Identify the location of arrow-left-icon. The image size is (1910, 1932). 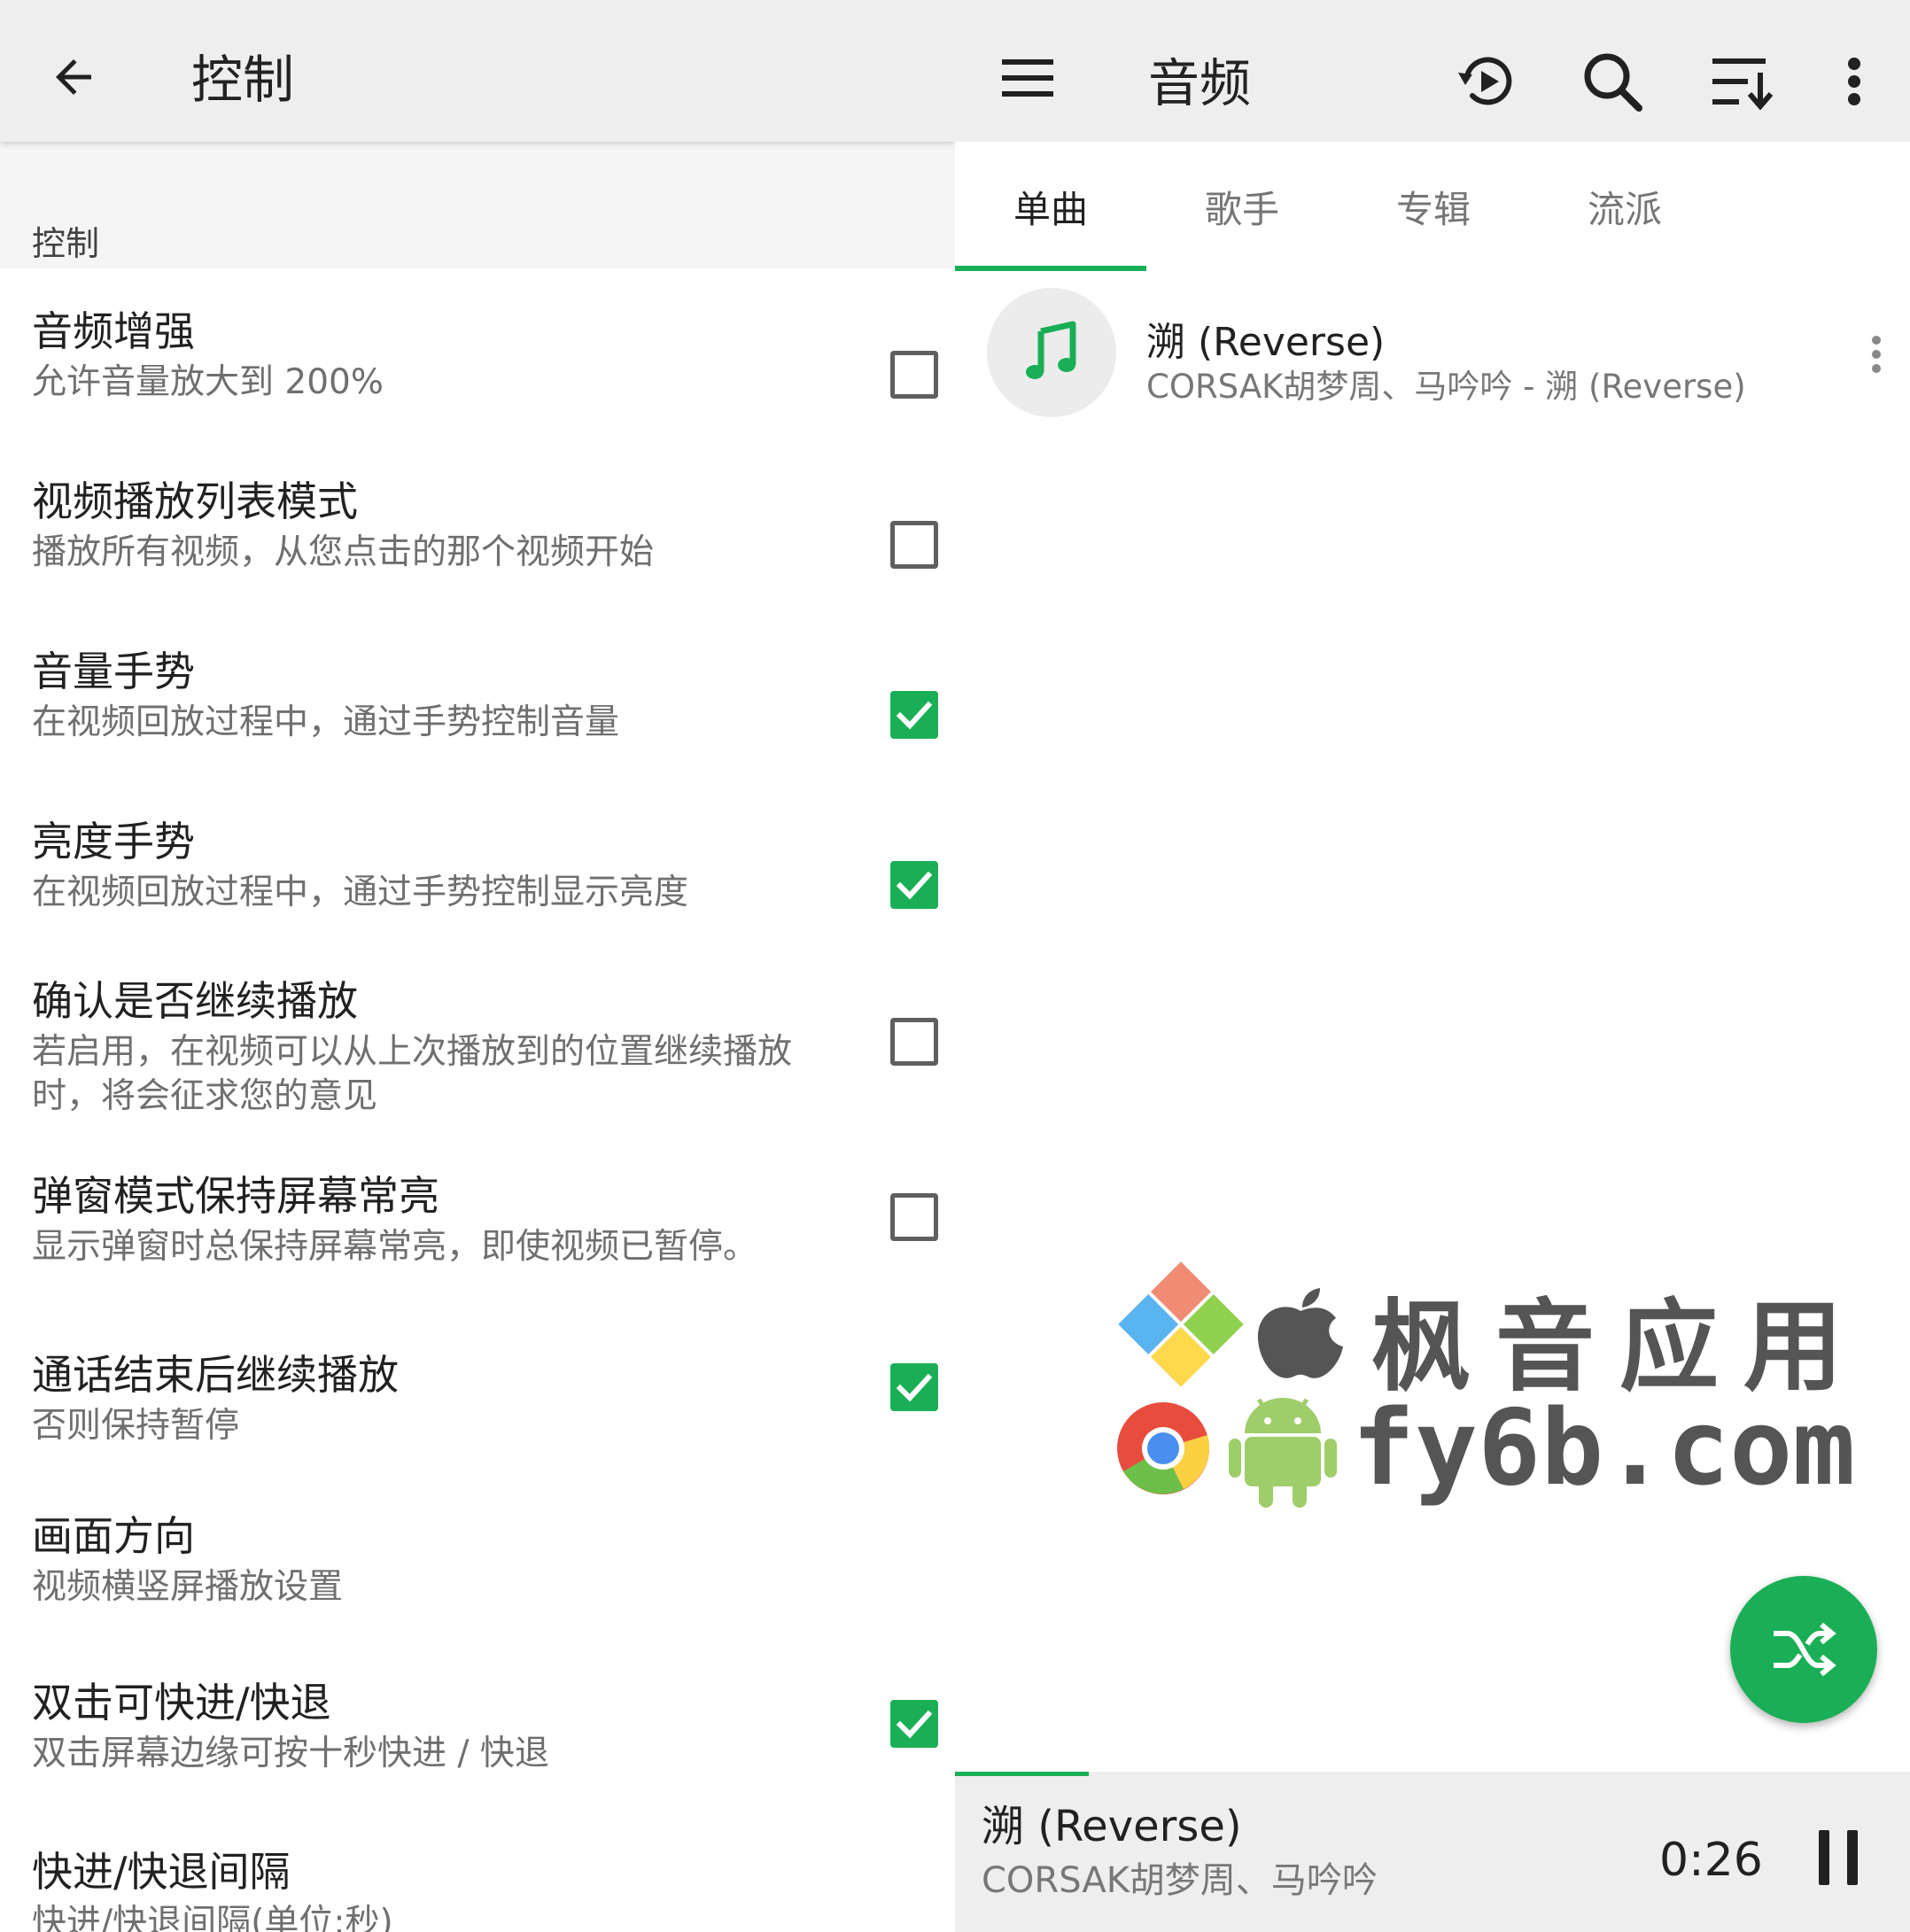
(73, 77).